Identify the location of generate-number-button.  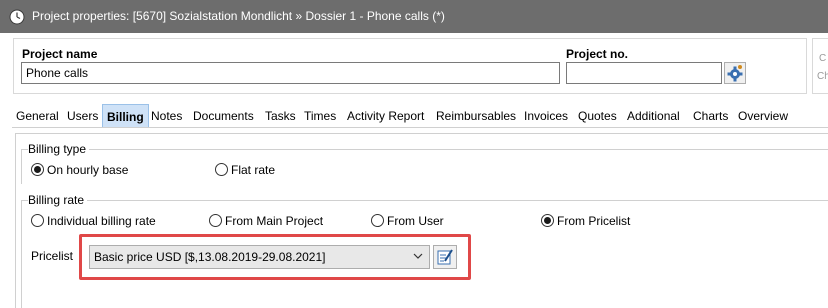
(735, 73).